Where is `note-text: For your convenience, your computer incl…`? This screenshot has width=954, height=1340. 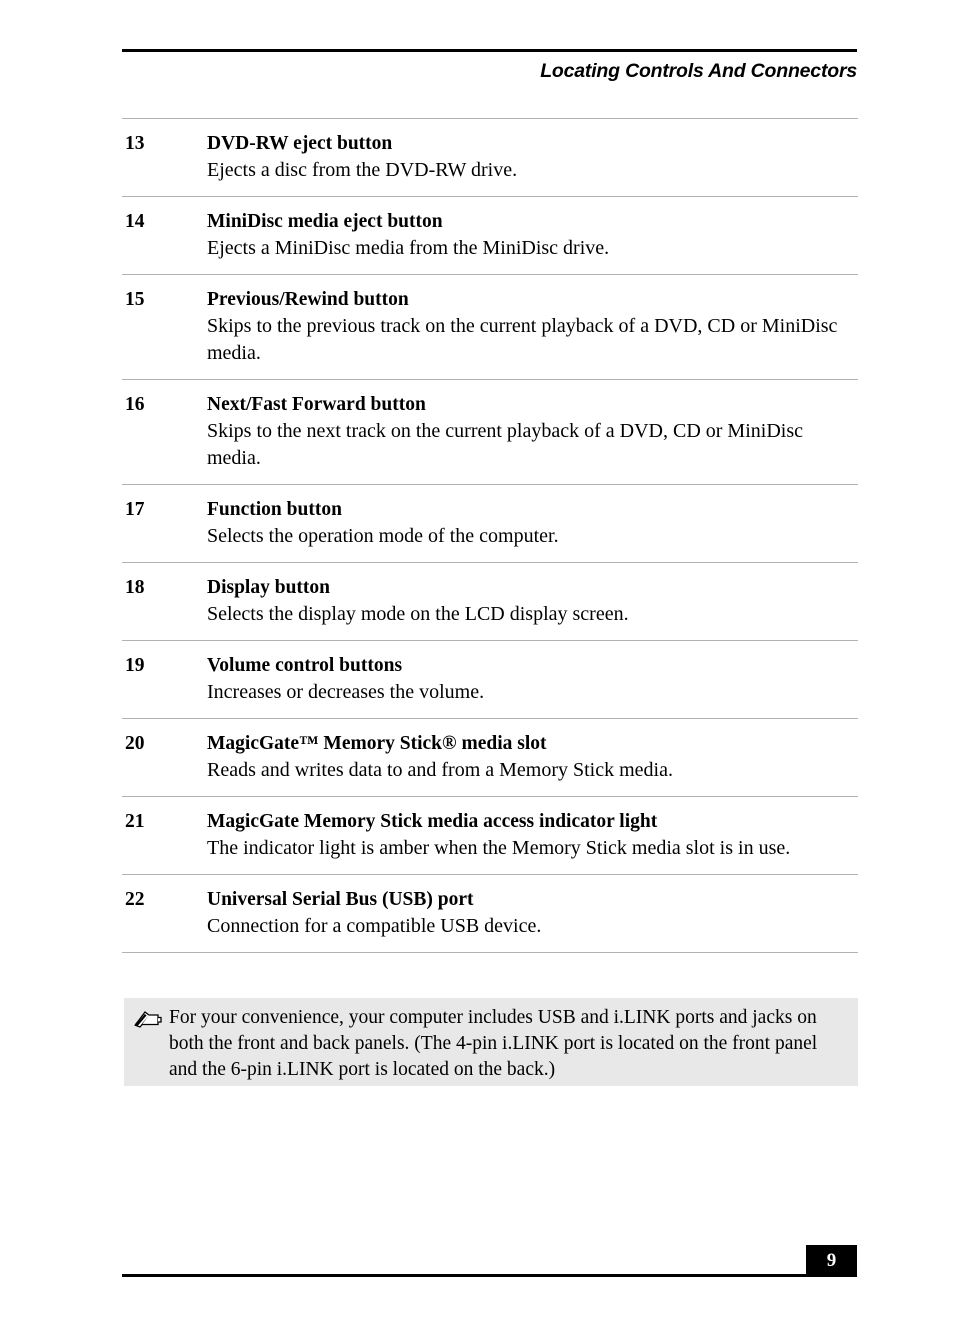 note-text: For your convenience, your computer incl… is located at coordinates (493, 1043).